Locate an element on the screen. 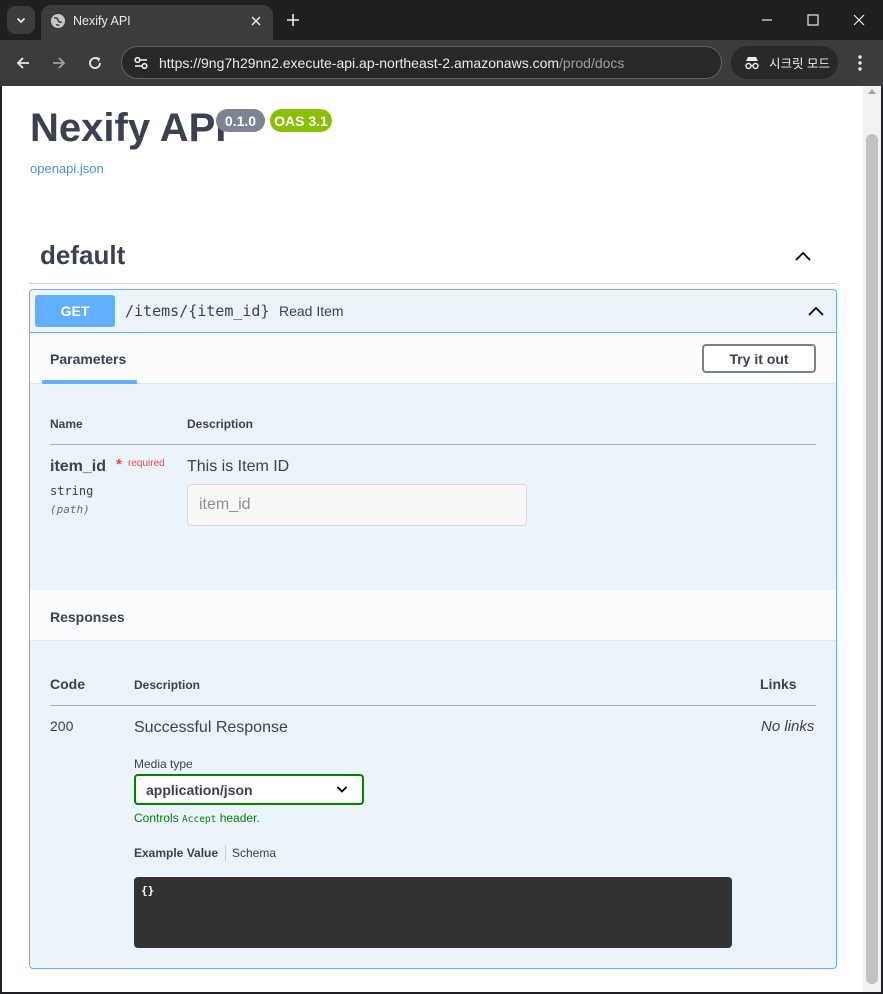  tab-title: Nexify API is located at coordinates (102, 21).